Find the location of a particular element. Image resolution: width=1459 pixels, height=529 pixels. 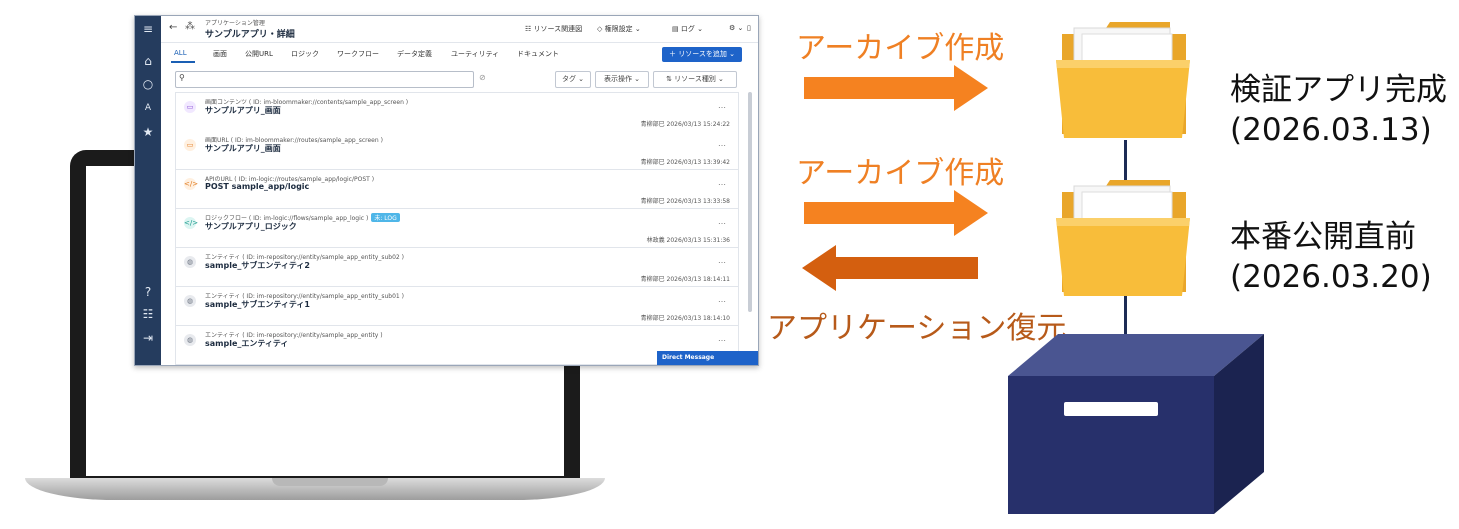

resource-name: sample_サブエンティティ2 is located at coordinates (257, 265).